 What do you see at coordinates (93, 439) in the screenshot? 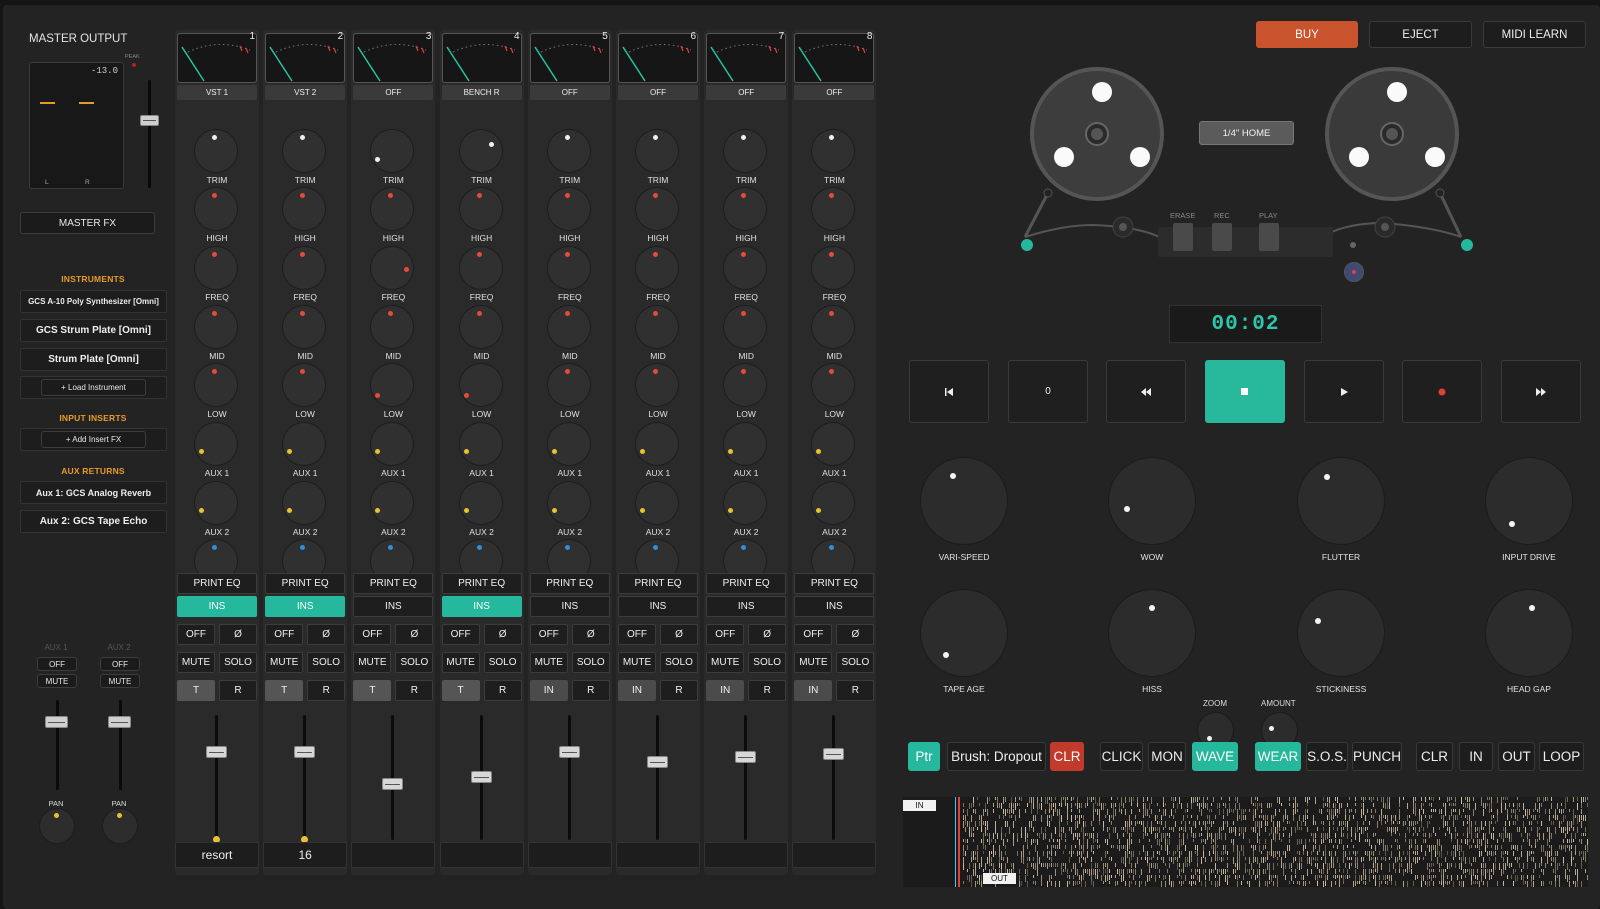
I see `add-insert-fx-button: + Add Insert FX` at bounding box center [93, 439].